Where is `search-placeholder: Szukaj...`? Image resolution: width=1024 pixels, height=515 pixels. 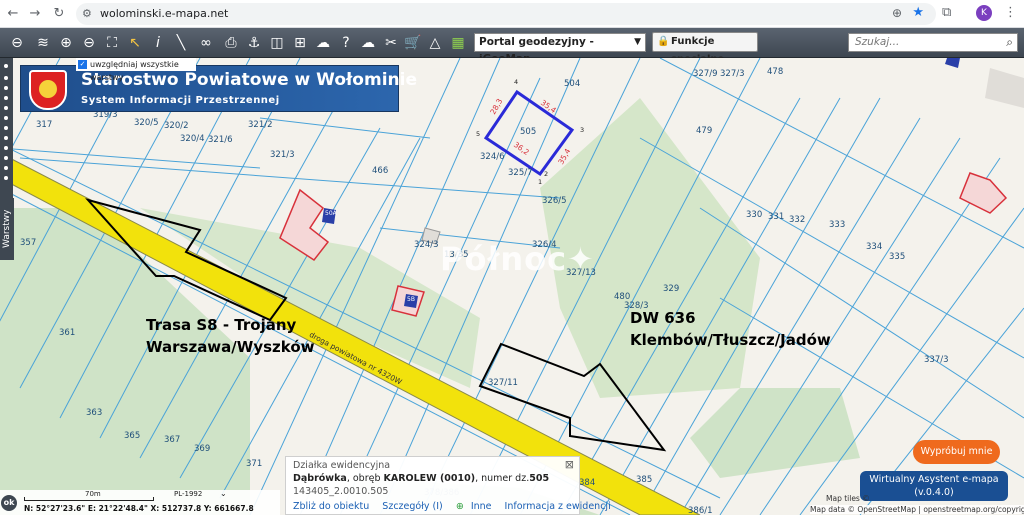 search-placeholder: Szukaj... is located at coordinates (877, 42).